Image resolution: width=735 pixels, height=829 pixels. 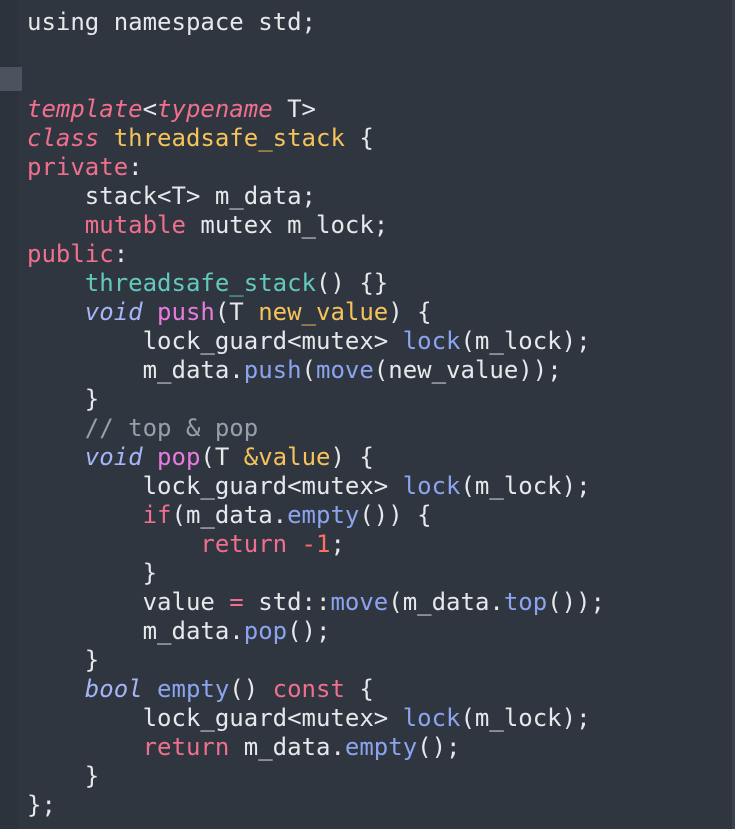 What do you see at coordinates (9, 414) in the screenshot?
I see `line-gutter` at bounding box center [9, 414].